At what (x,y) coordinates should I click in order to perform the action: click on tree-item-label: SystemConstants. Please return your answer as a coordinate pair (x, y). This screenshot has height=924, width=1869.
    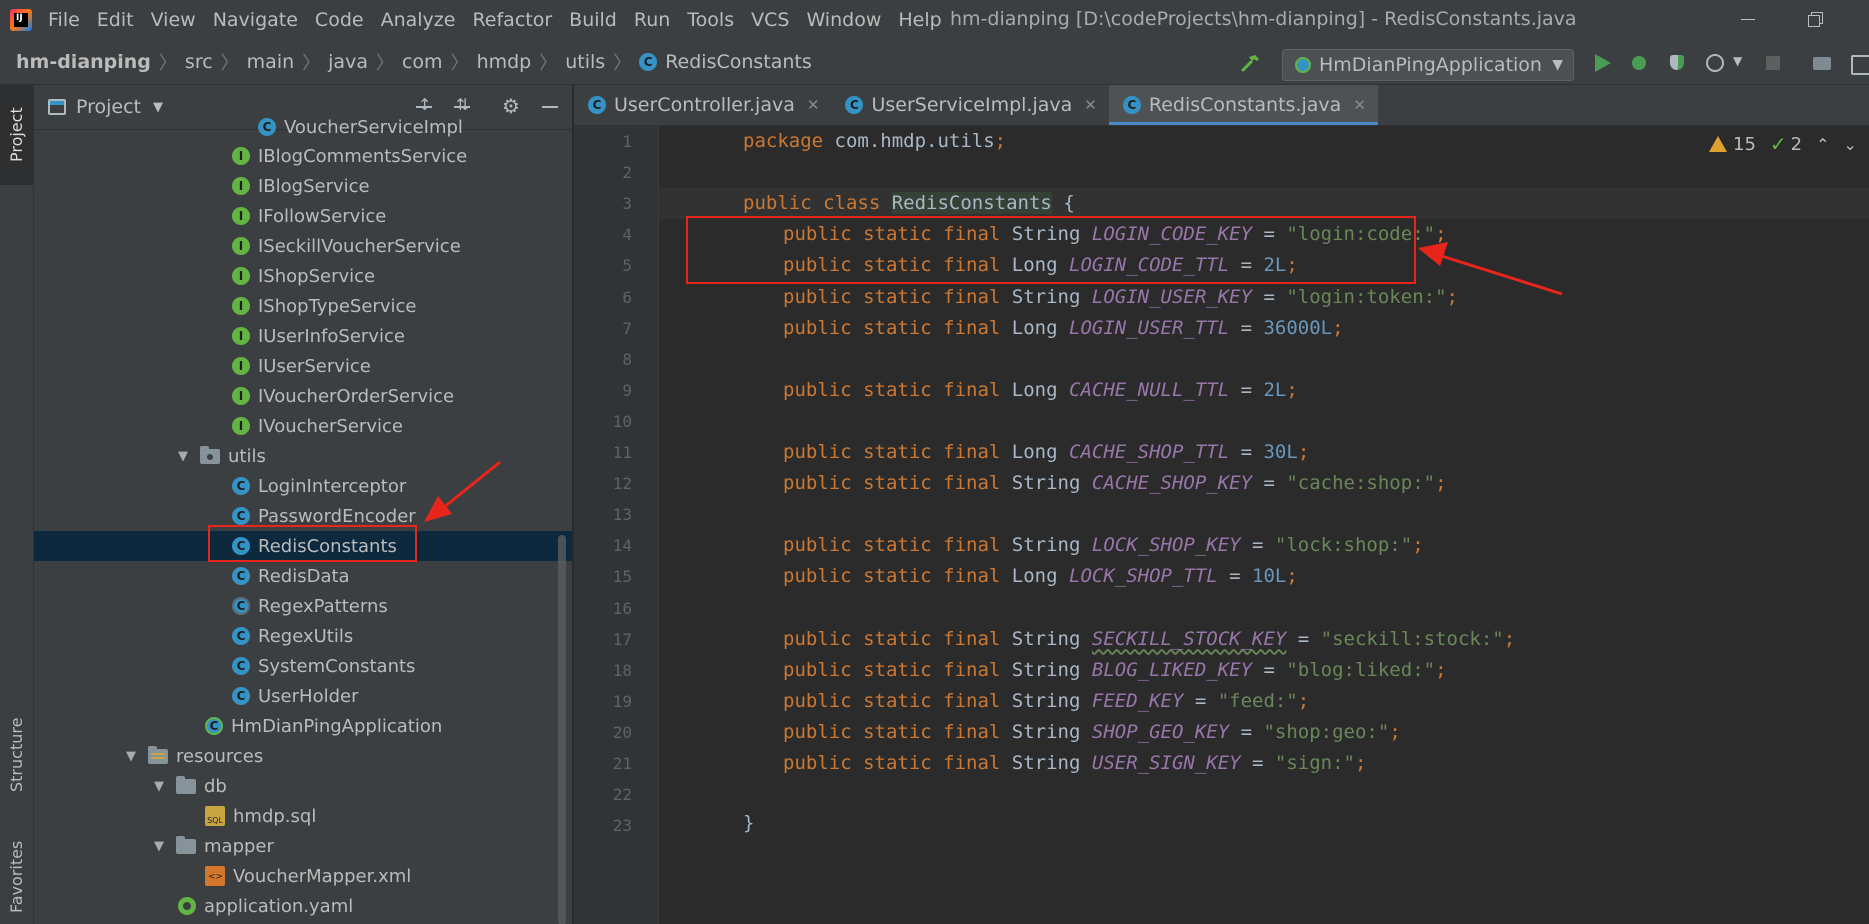
    Looking at the image, I should click on (337, 666).